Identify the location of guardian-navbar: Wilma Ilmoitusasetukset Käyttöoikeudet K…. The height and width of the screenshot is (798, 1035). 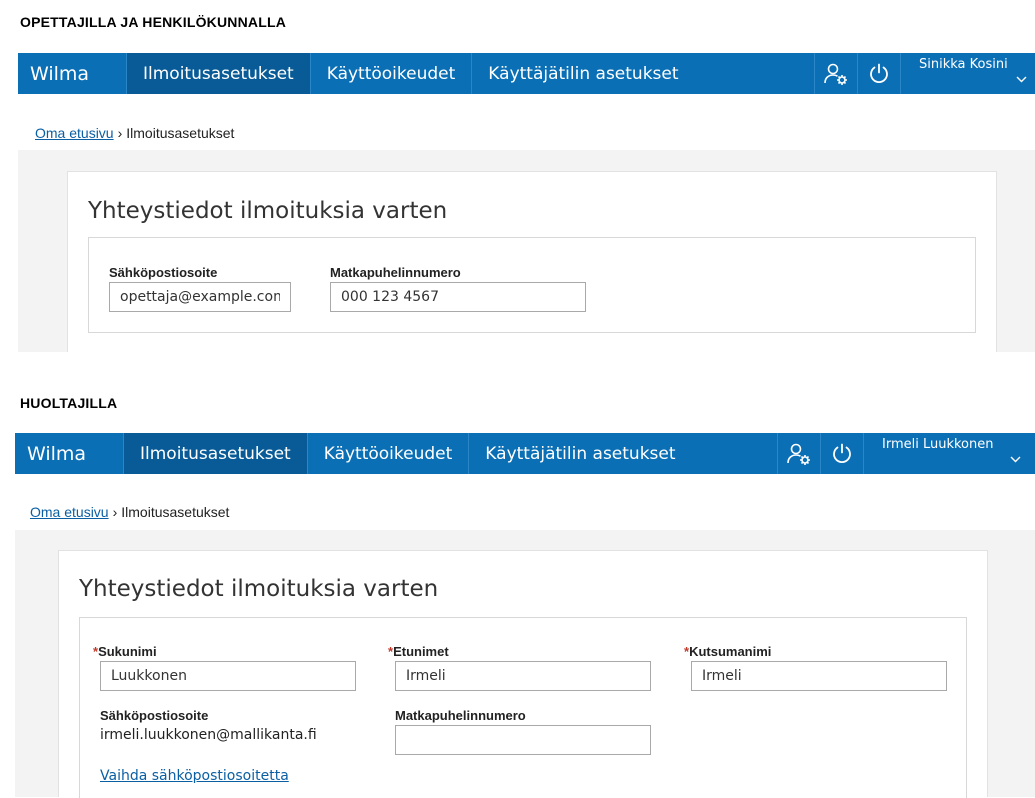
(525, 453).